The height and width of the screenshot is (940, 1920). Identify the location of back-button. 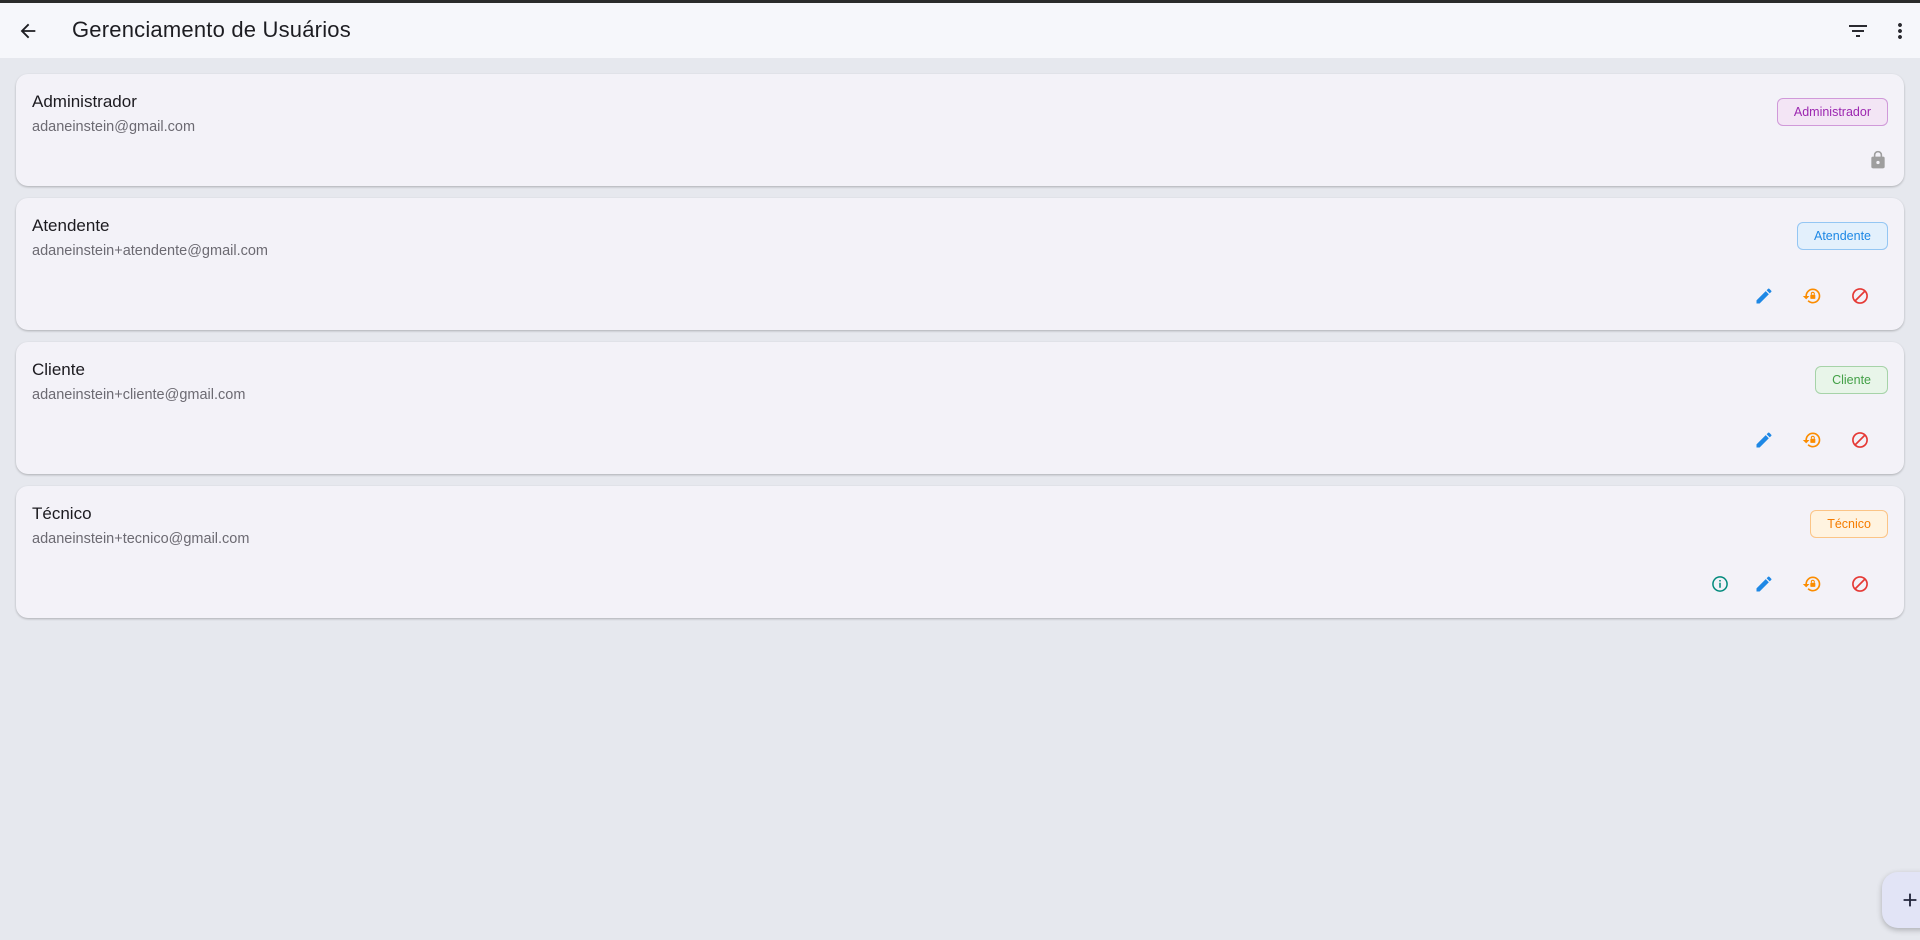
(28, 31).